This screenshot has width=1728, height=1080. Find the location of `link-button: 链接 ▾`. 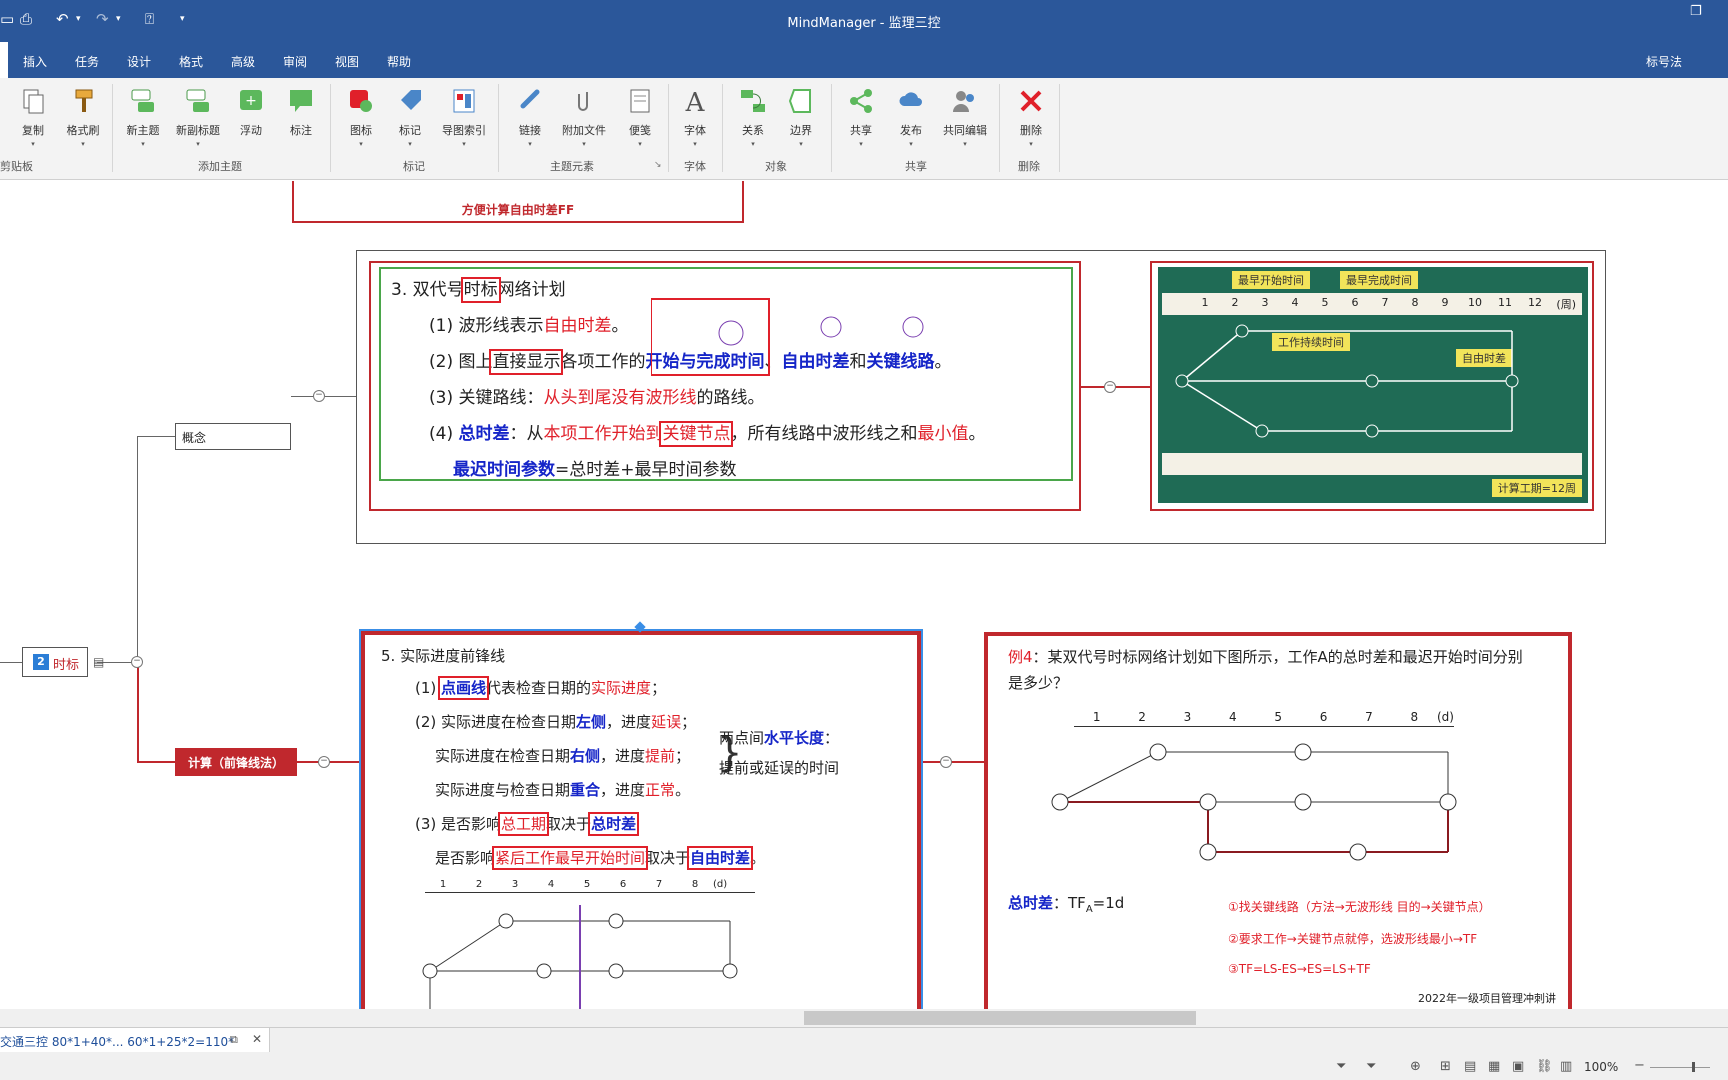

link-button: 链接 ▾ is located at coordinates (530, 117).